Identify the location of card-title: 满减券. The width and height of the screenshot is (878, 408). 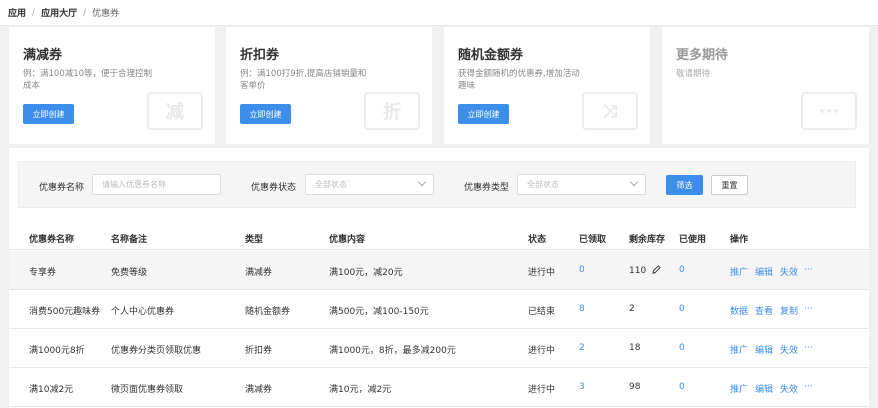
(43, 55).